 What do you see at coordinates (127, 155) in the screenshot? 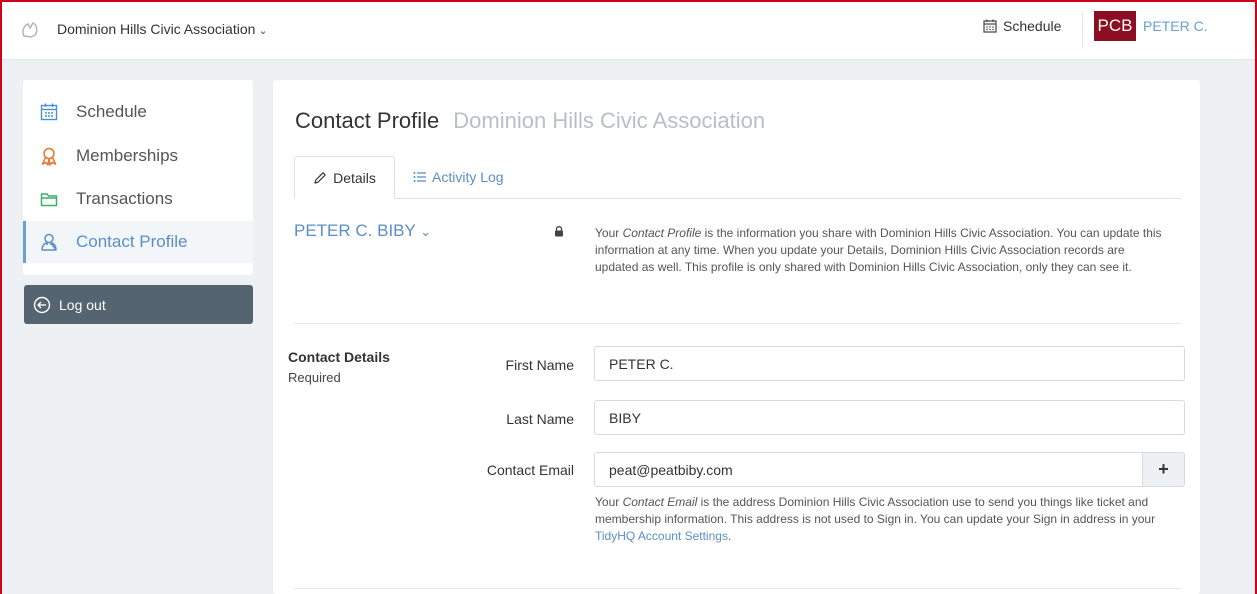
I see `sidebar-item-label: Memberships` at bounding box center [127, 155].